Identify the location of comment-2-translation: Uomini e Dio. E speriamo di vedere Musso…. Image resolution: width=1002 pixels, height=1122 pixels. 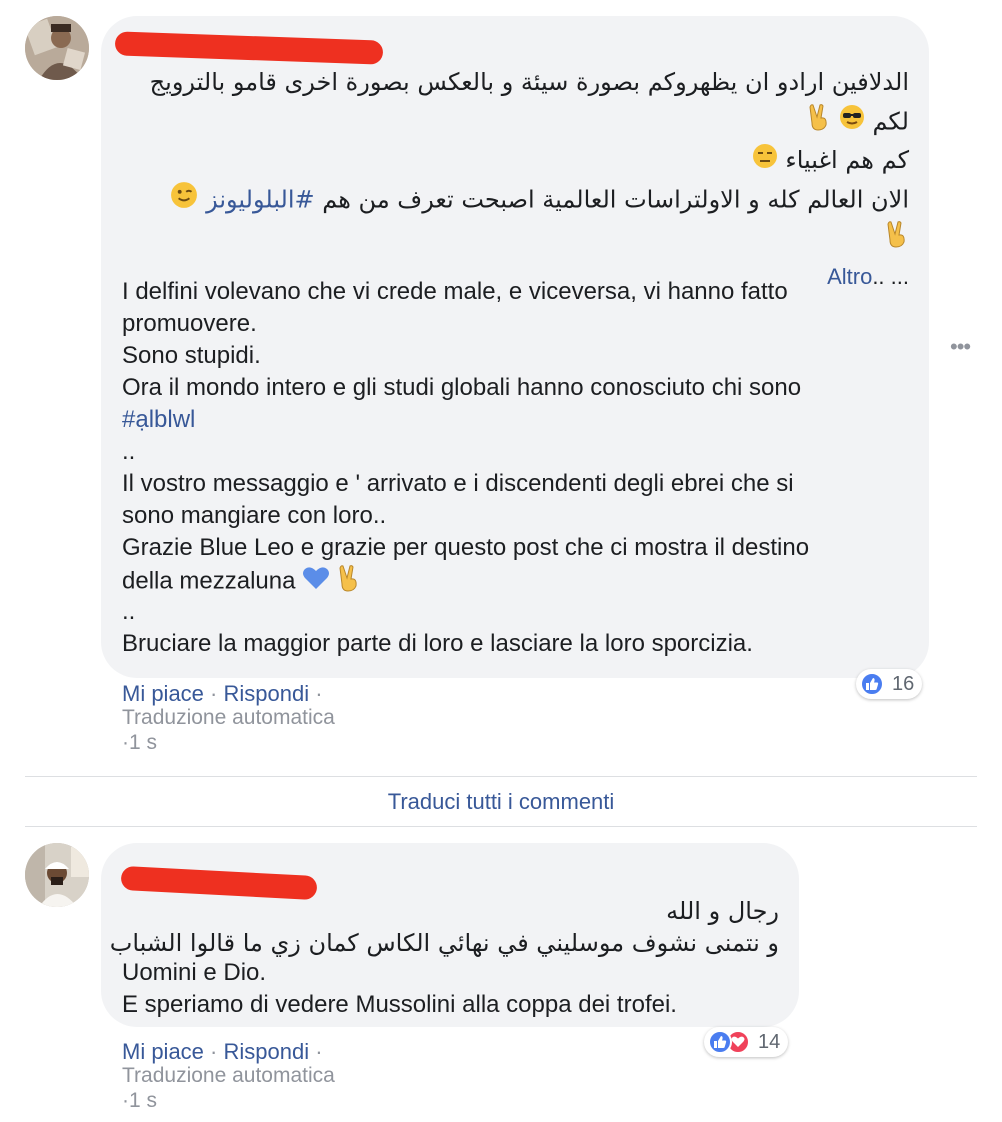
(452, 989).